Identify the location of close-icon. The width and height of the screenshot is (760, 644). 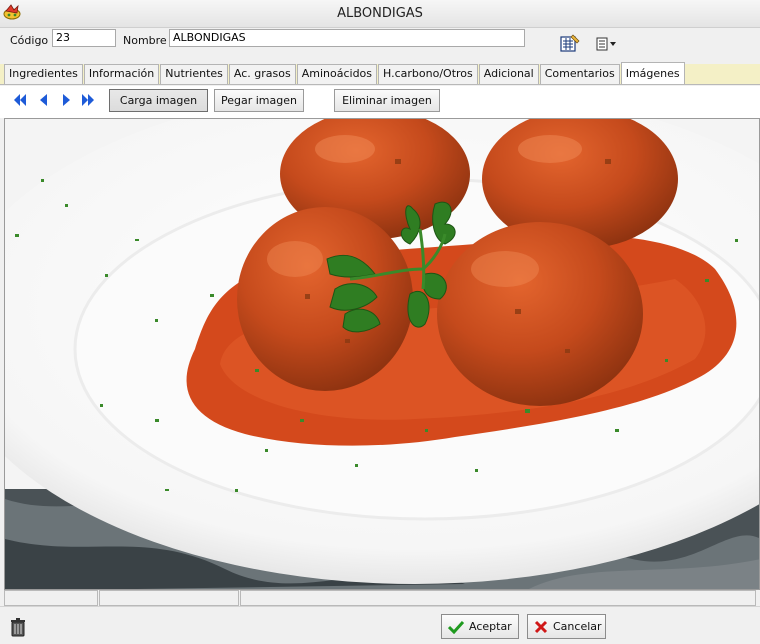
(541, 626).